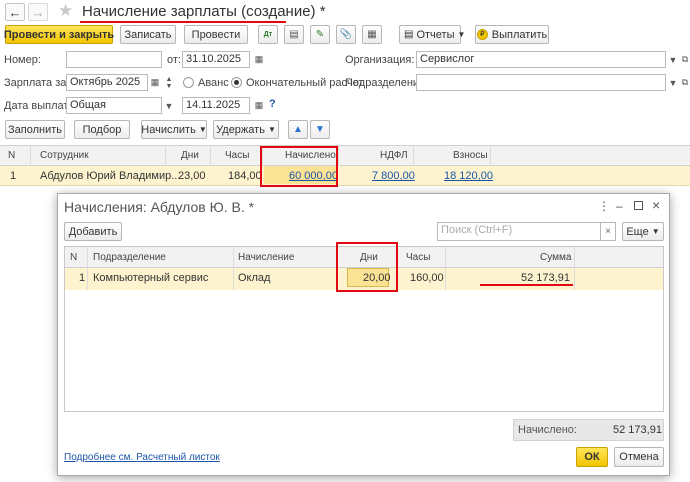 This screenshot has height=482, width=690. Describe the element at coordinates (192, 176) in the screenshot. I see `row-days: 23,00` at that location.